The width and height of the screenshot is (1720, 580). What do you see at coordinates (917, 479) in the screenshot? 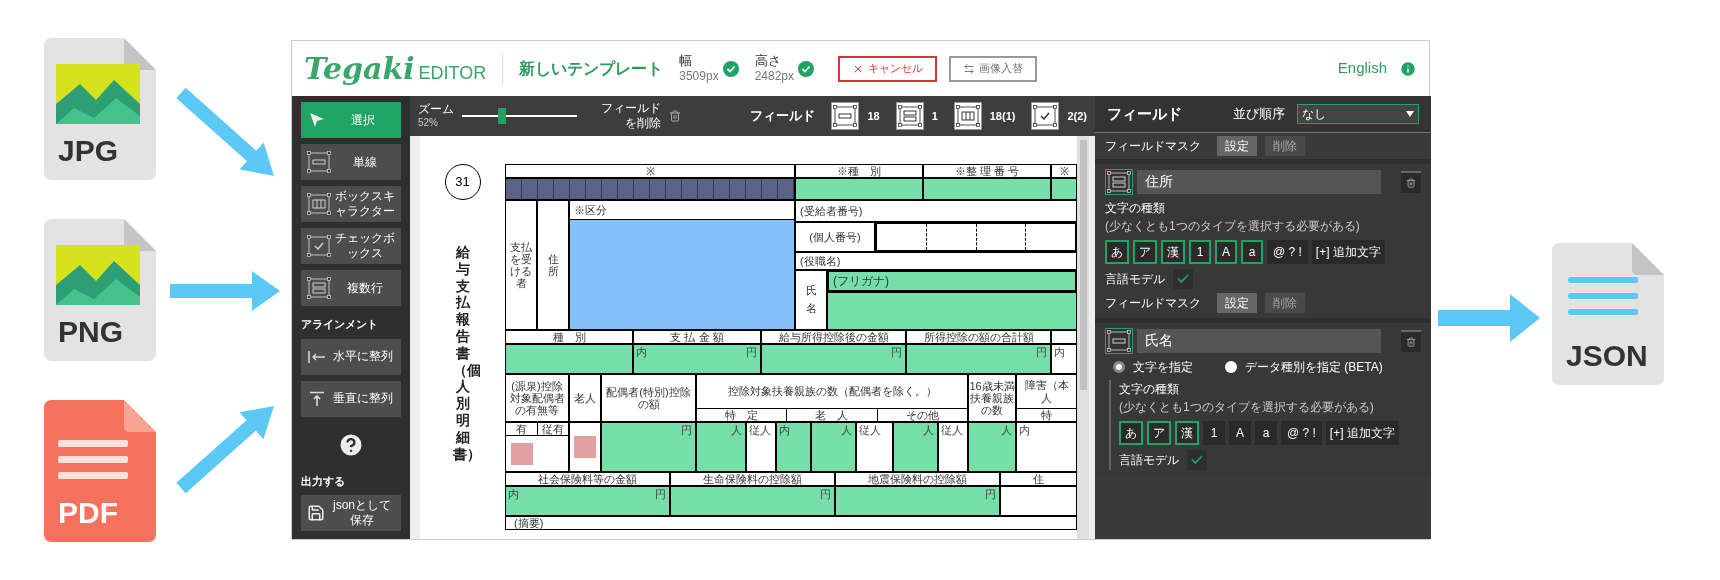
I see `form-label: 地震保険料の控除額` at bounding box center [917, 479].